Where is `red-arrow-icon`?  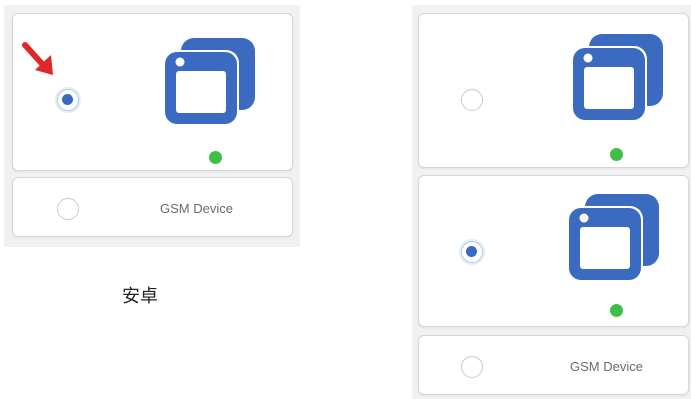 red-arrow-icon is located at coordinates (37, 58).